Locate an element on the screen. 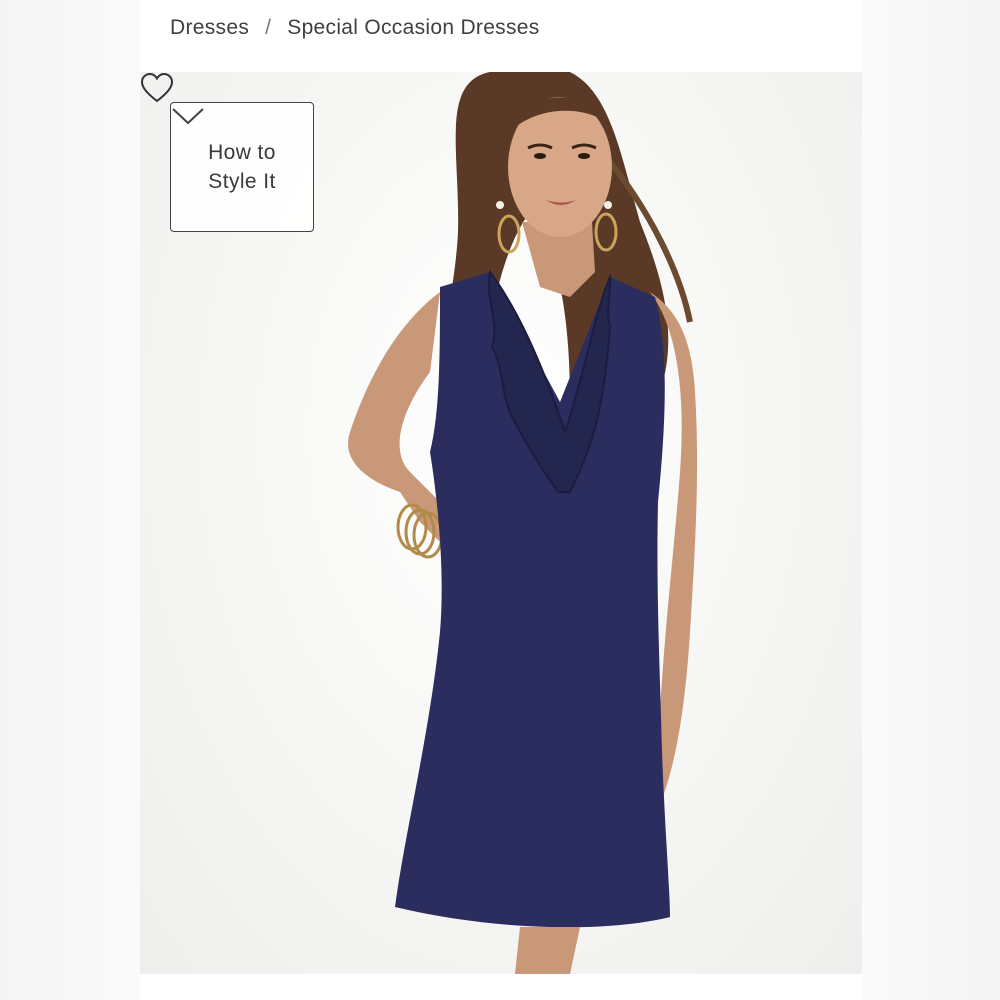 The image size is (1000, 1000). card-bottom-strip is located at coordinates (501, 987).